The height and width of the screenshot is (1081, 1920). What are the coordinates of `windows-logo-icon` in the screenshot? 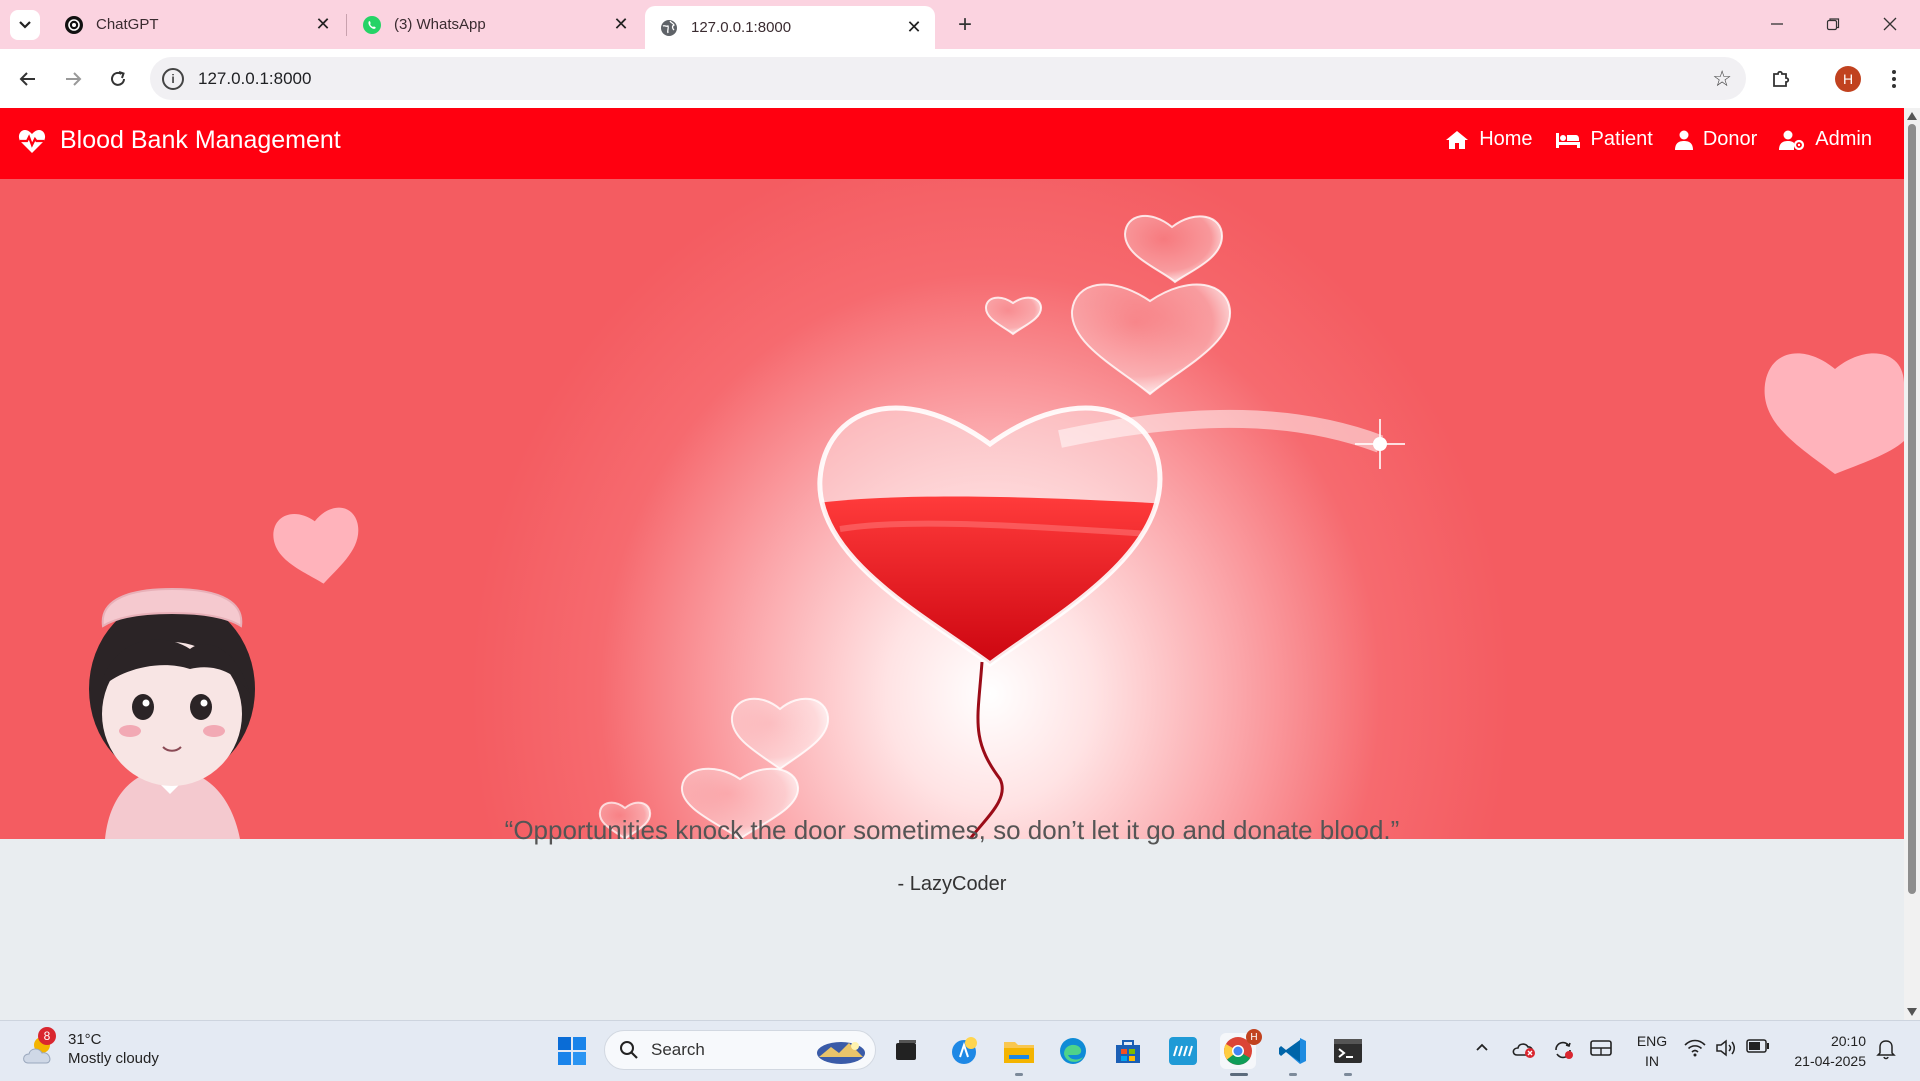 It's located at (572, 1051).